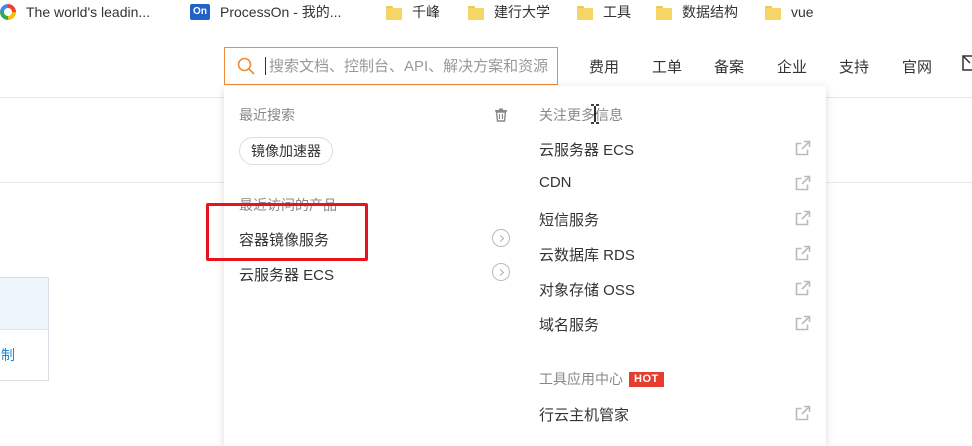 The width and height of the screenshot is (972, 446). What do you see at coordinates (581, 379) in the screenshot?
I see `tools-title: 工具应用中心` at bounding box center [581, 379].